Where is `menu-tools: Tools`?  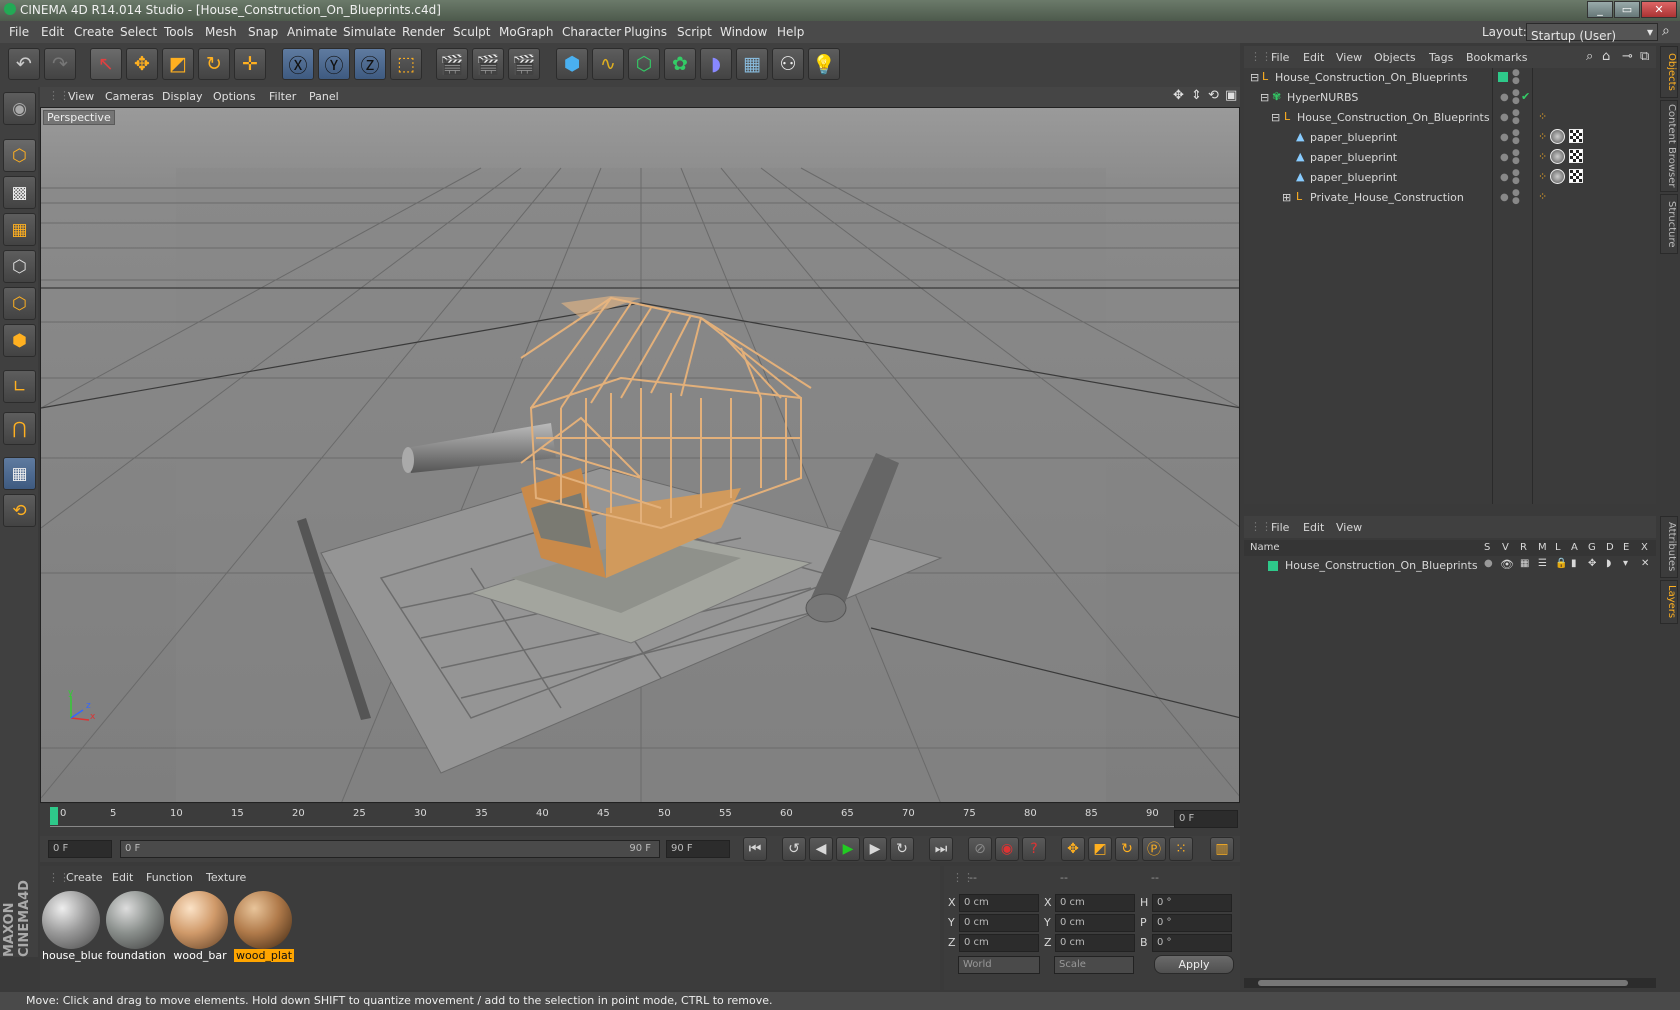 menu-tools: Tools is located at coordinates (179, 32).